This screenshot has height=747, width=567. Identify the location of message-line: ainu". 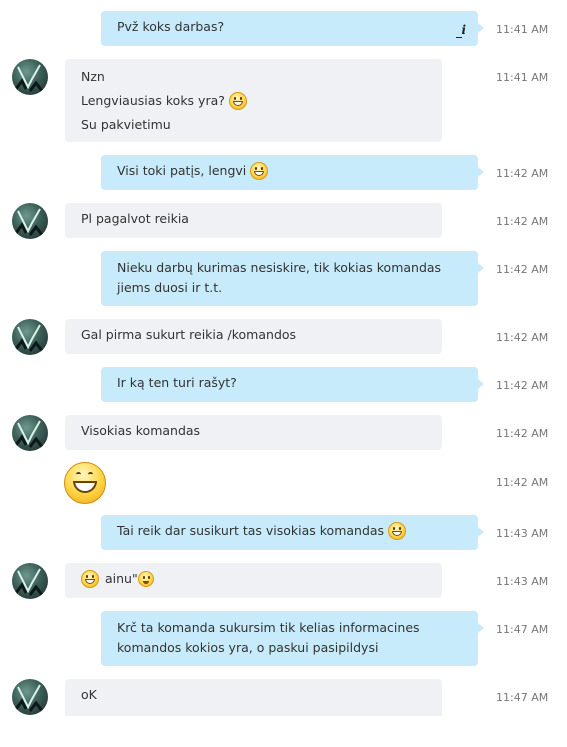
(253, 579).